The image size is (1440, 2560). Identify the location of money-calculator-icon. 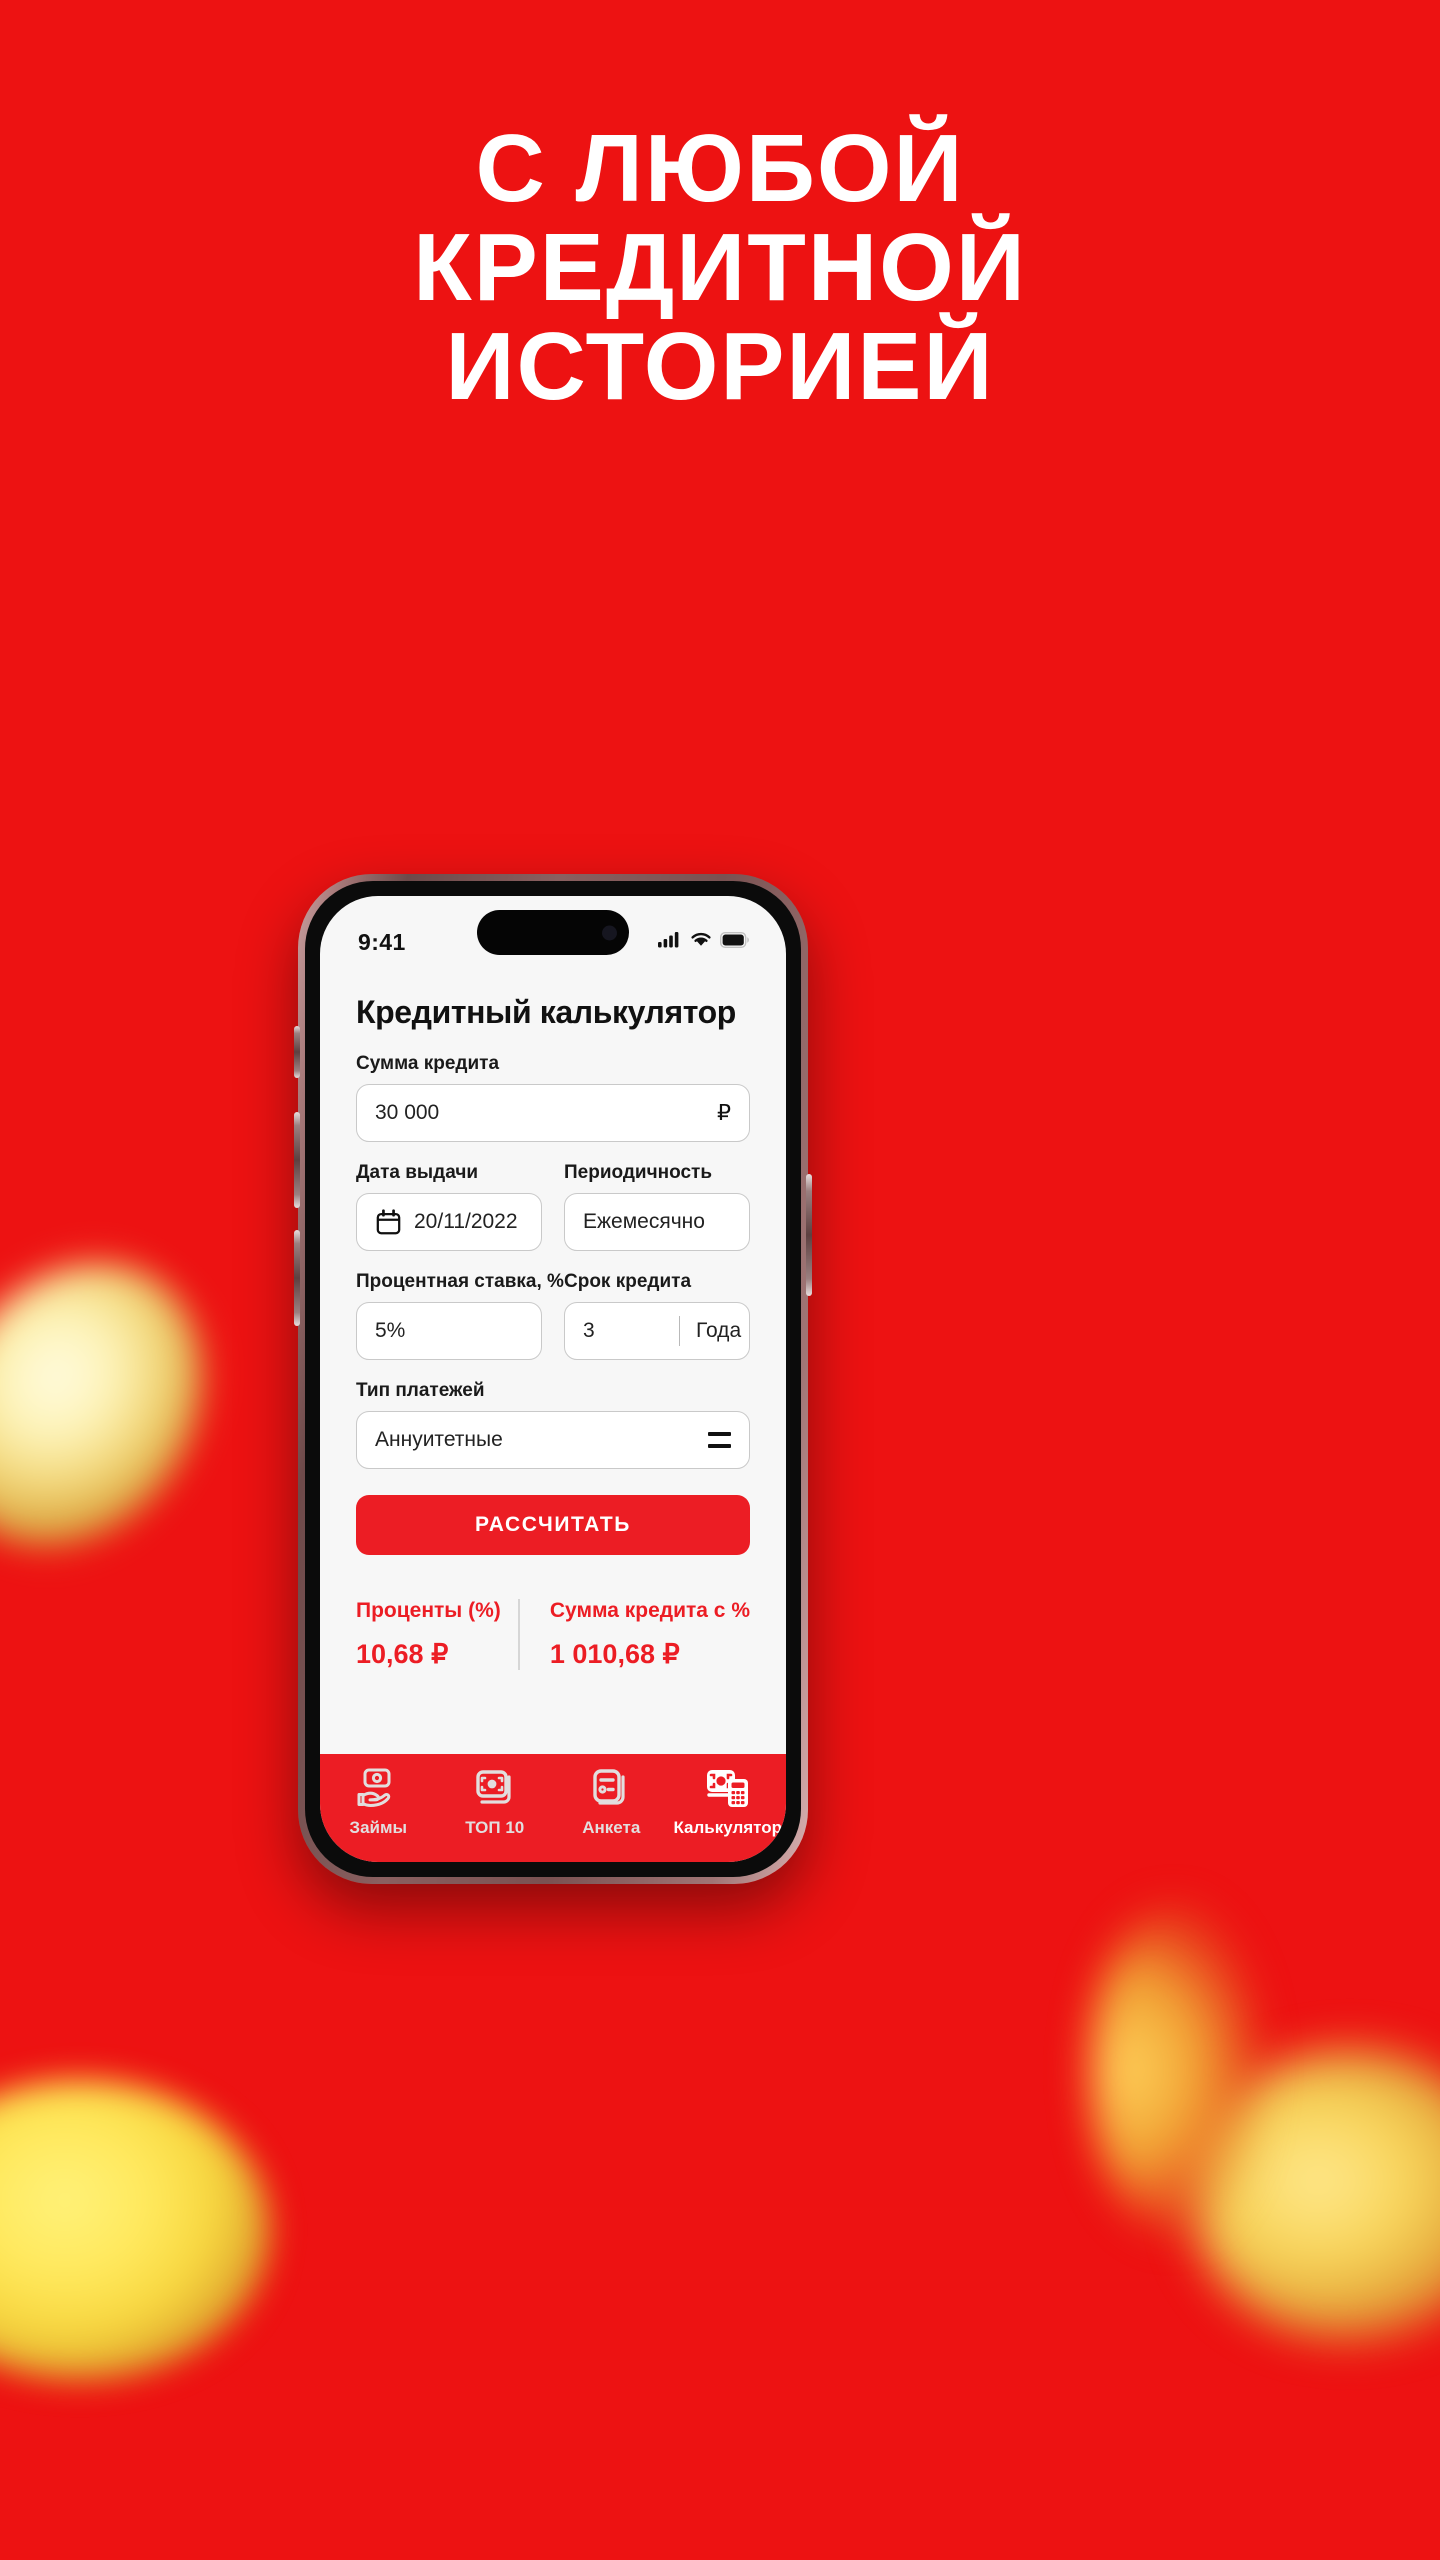
(728, 1789).